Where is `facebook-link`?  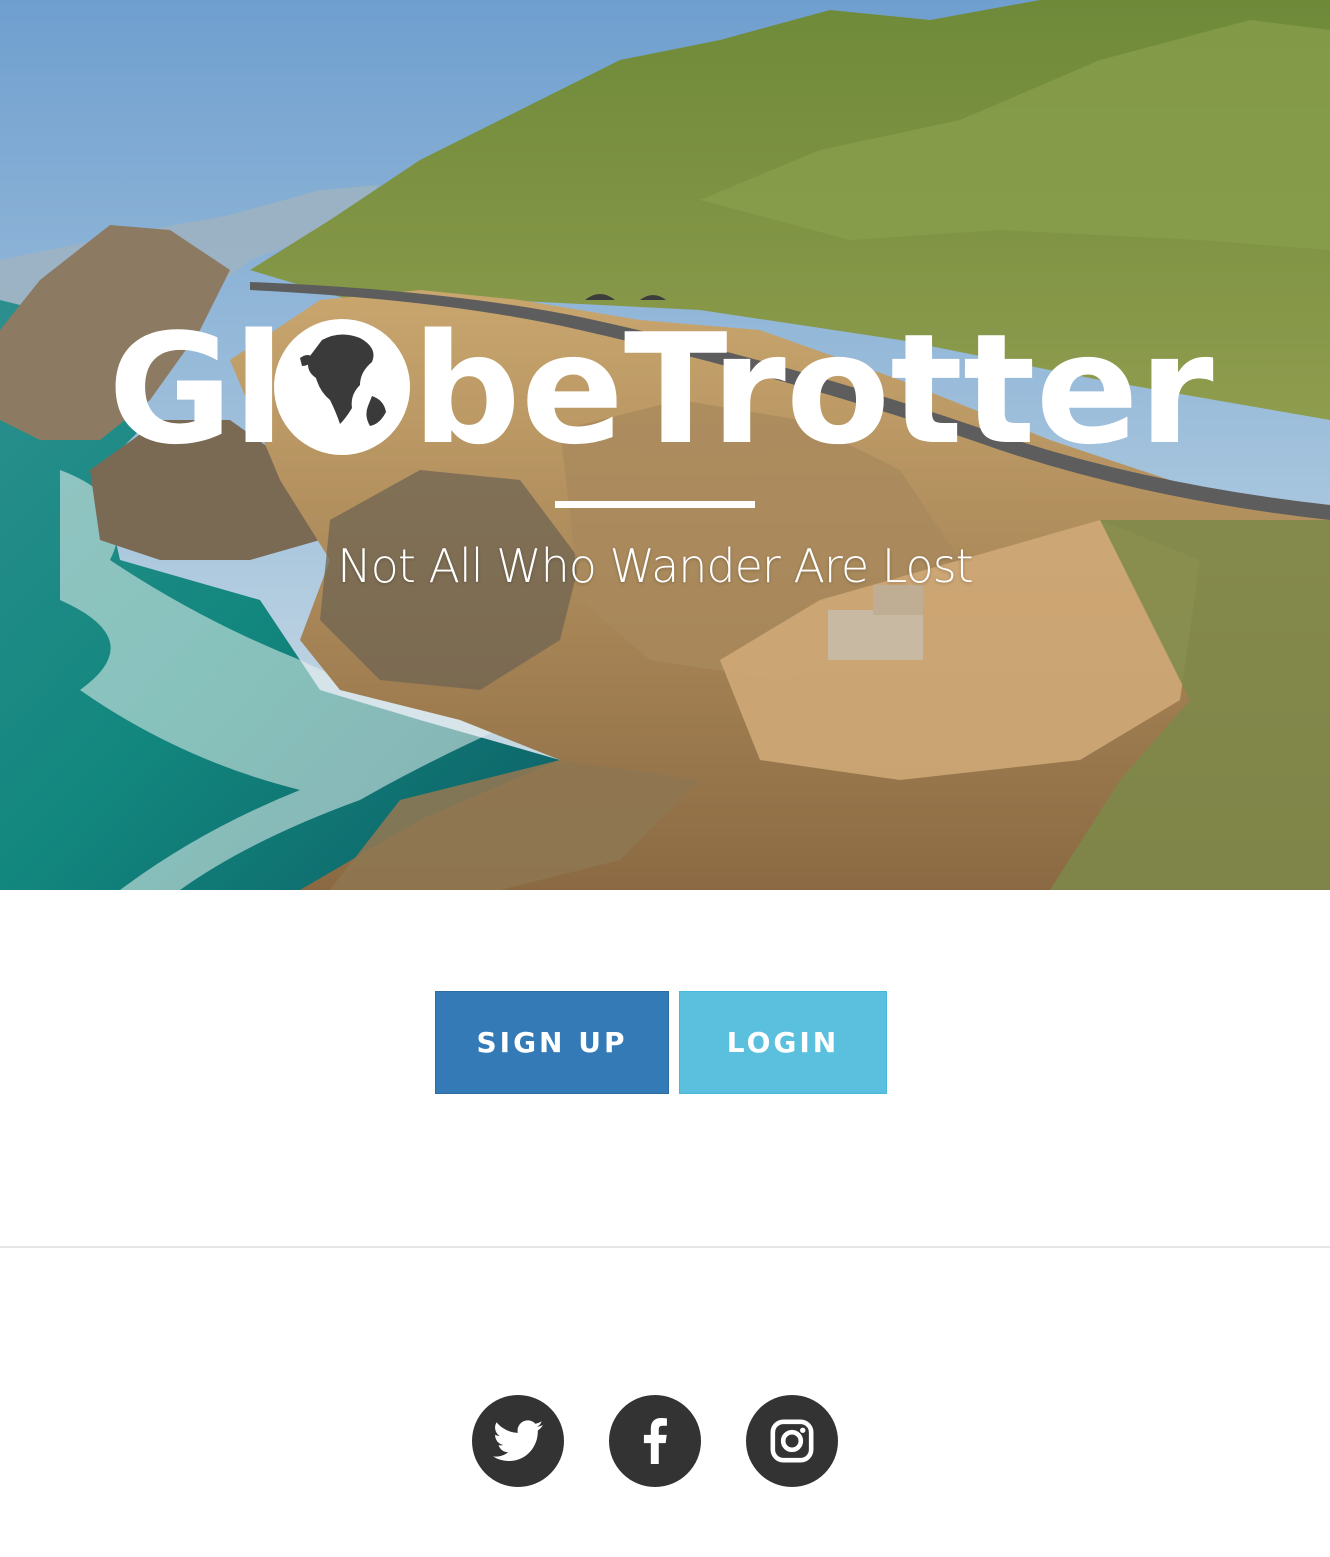
facebook-link is located at coordinates (655, 1441).